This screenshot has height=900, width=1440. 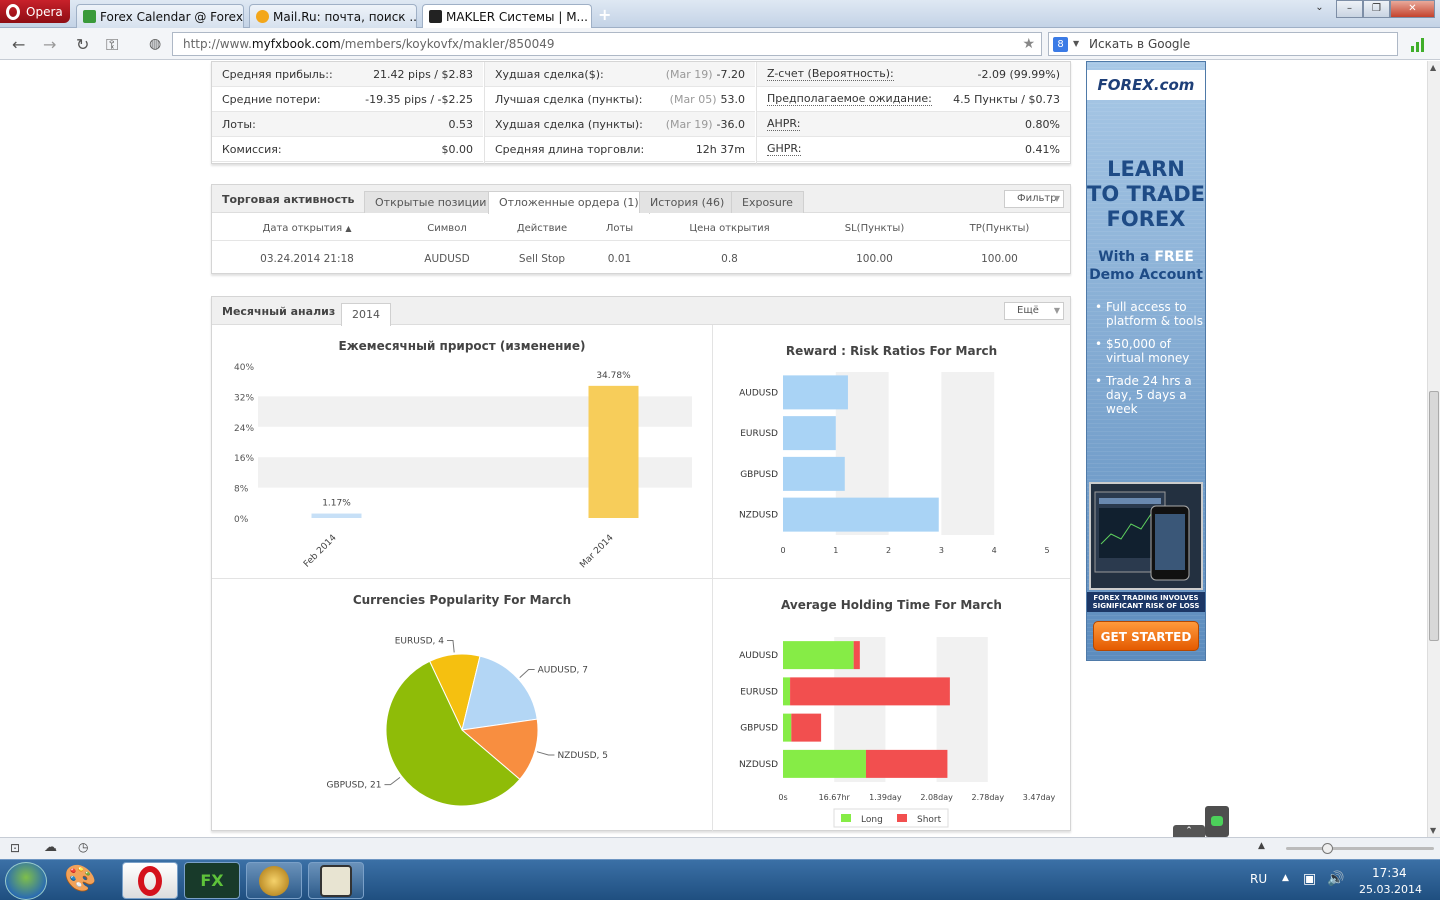 I want to click on cloud-icon: ☁, so click(x=50, y=847).